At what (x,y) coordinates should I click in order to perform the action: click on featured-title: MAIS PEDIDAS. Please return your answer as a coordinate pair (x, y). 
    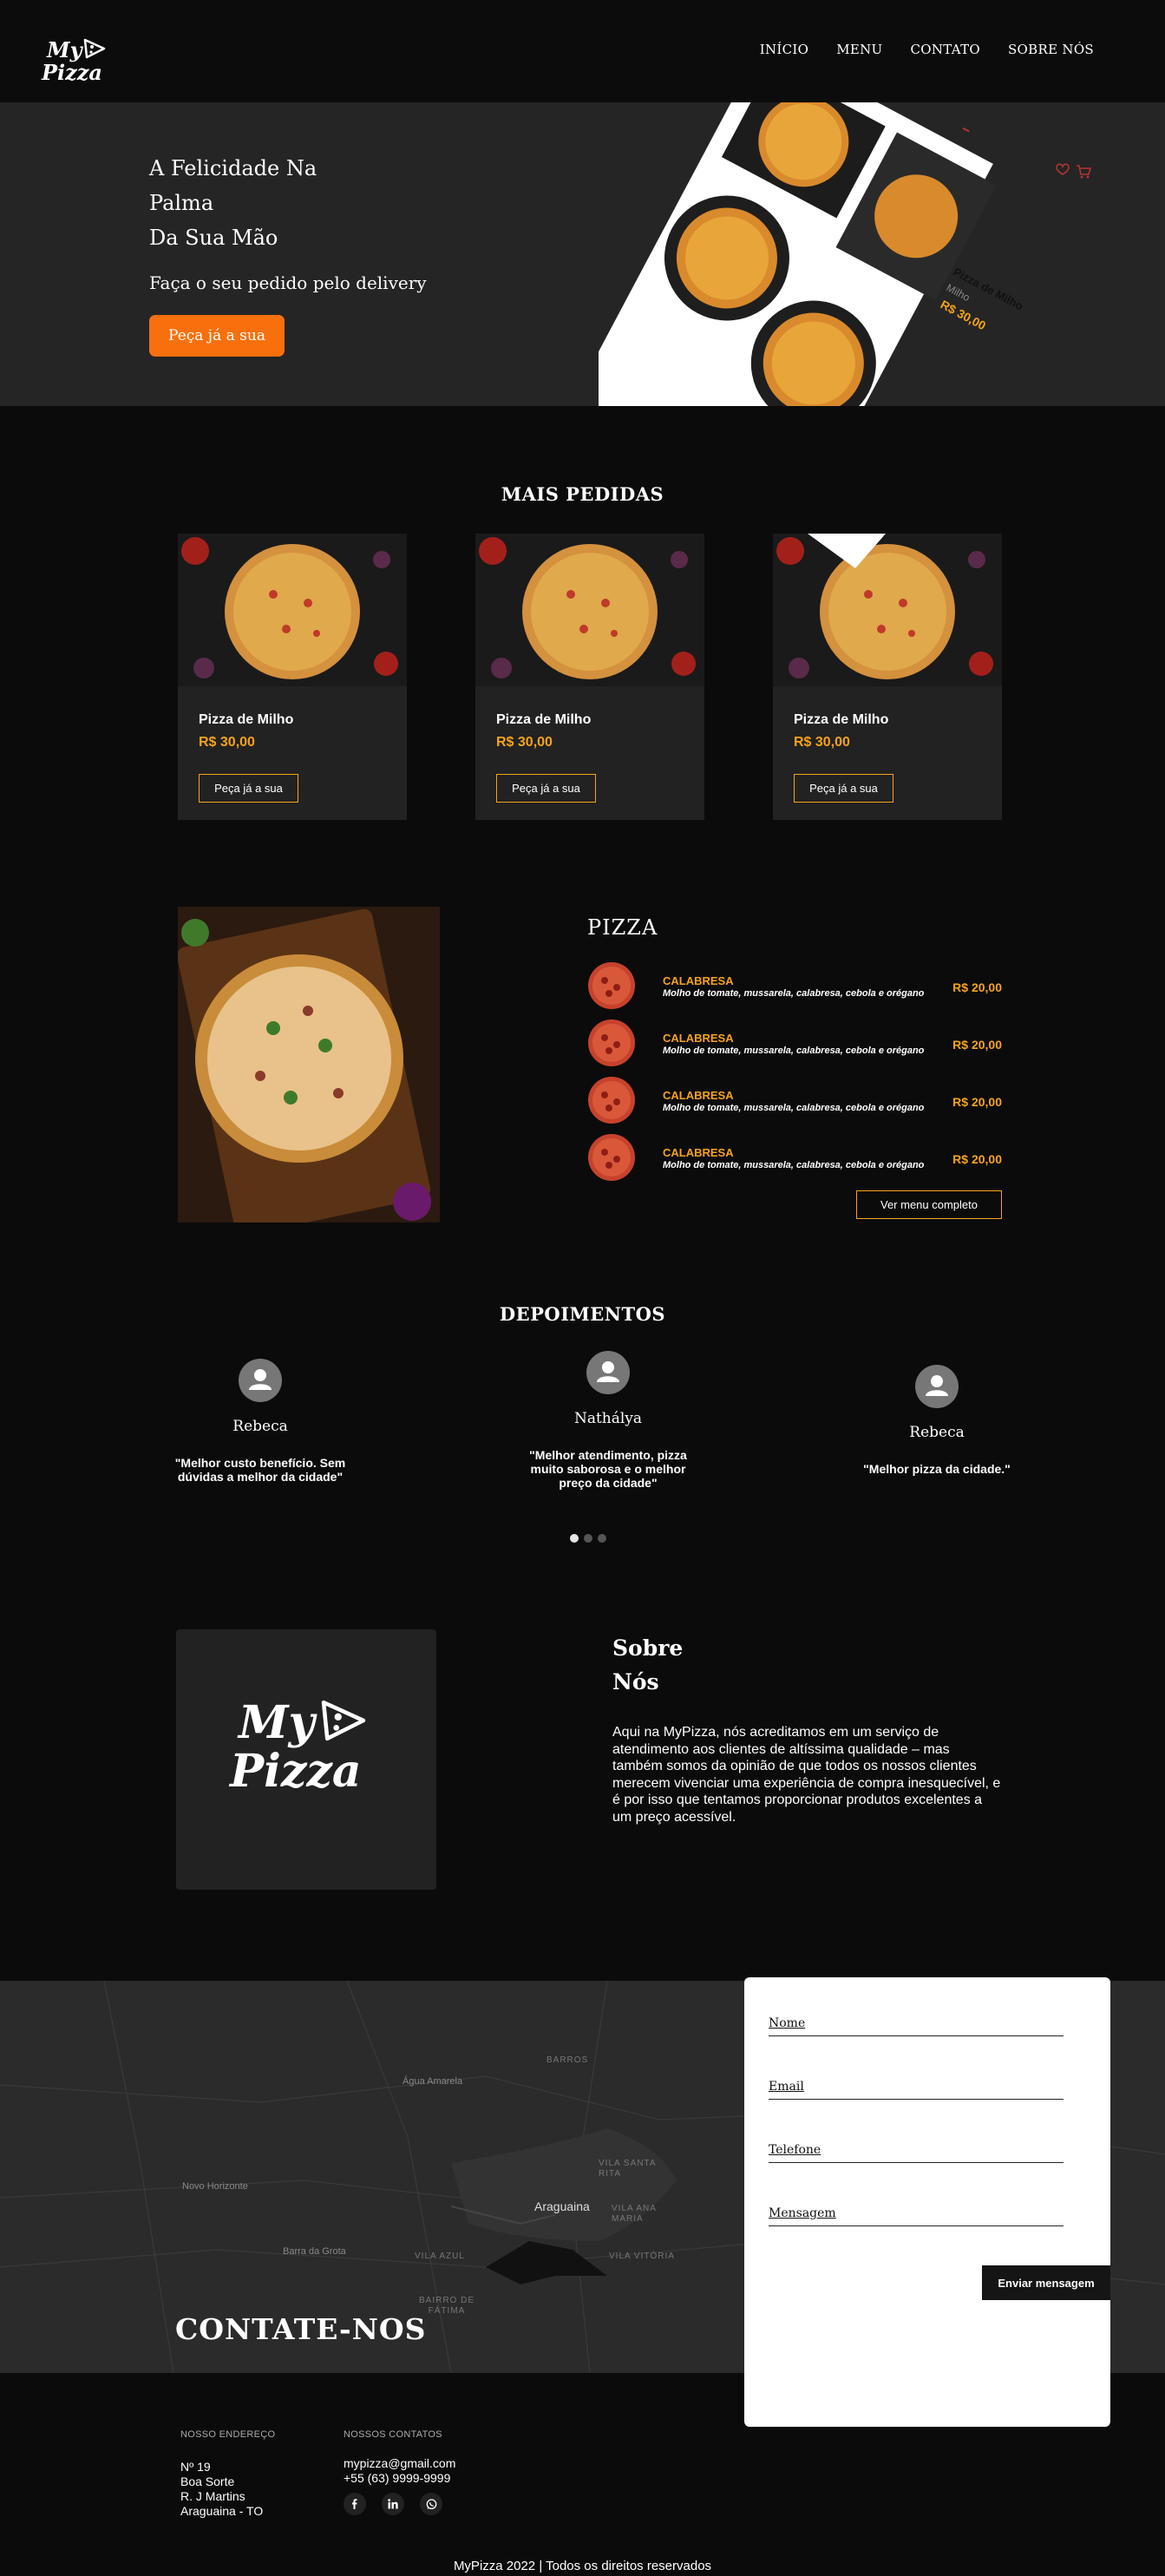
    Looking at the image, I should click on (582, 494).